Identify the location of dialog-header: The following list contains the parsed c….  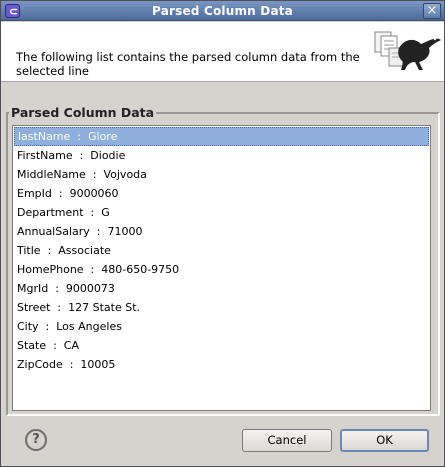
(222, 52).